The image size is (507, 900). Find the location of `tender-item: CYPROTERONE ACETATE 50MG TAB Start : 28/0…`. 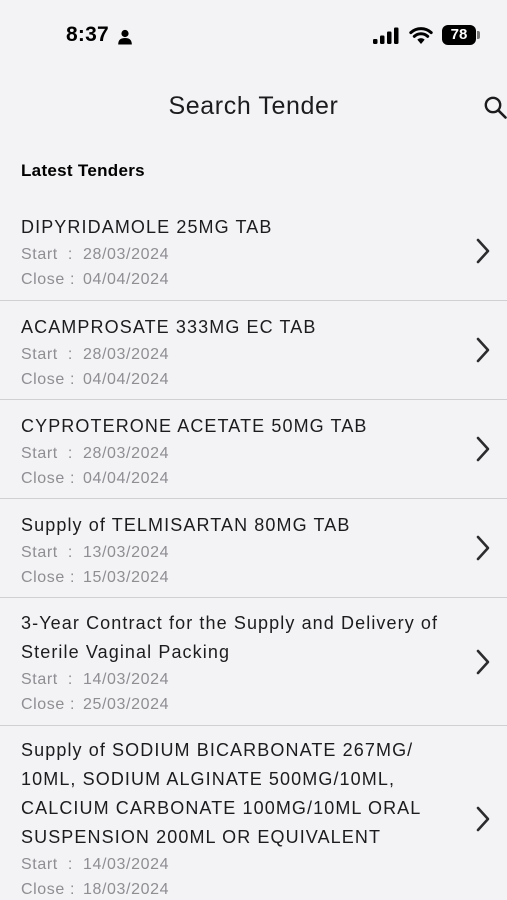

tender-item: CYPROTERONE ACETATE 50MG TAB Start : 28/0… is located at coordinates (253, 449).